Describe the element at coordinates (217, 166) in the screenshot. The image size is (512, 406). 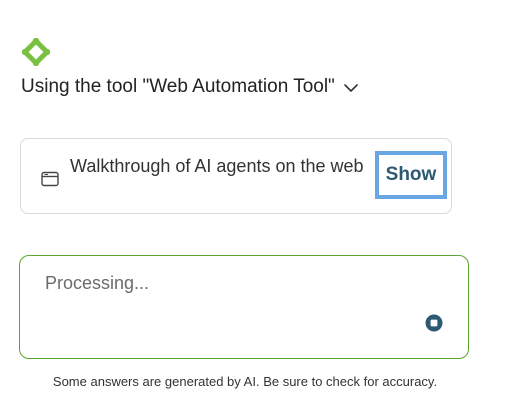
I see `walkthrough-title: Walkthrough of AI agents on the web` at that location.